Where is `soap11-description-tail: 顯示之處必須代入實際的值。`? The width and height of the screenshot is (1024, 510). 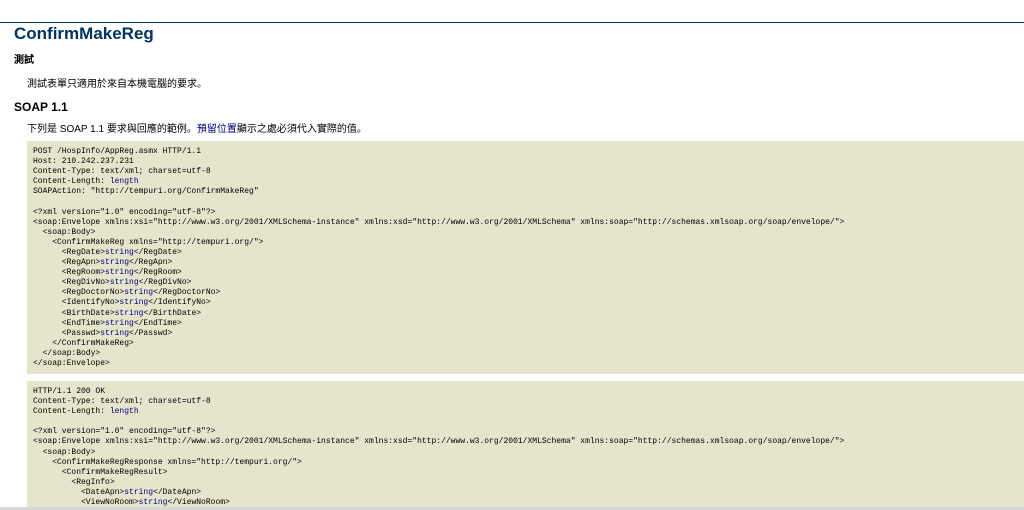 soap11-description-tail: 顯示之處必須代入實際的值。 is located at coordinates (301, 129).